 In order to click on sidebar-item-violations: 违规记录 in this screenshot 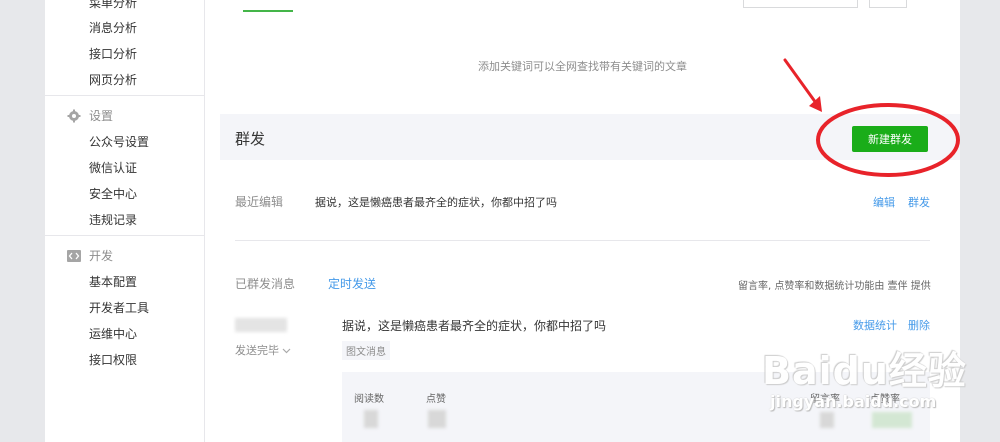, I will do `click(113, 219)`.